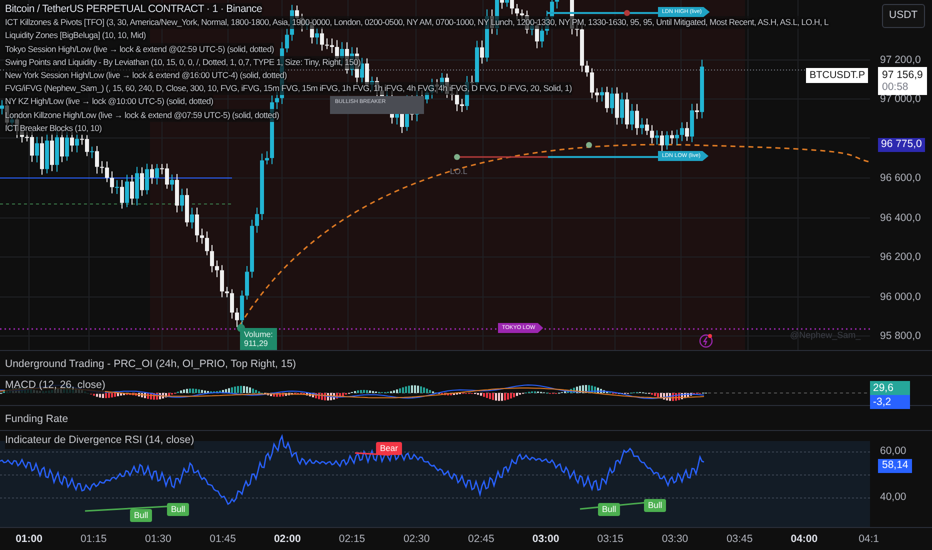 This screenshot has width=932, height=550. I want to click on time-label: 03:45, so click(739, 539).